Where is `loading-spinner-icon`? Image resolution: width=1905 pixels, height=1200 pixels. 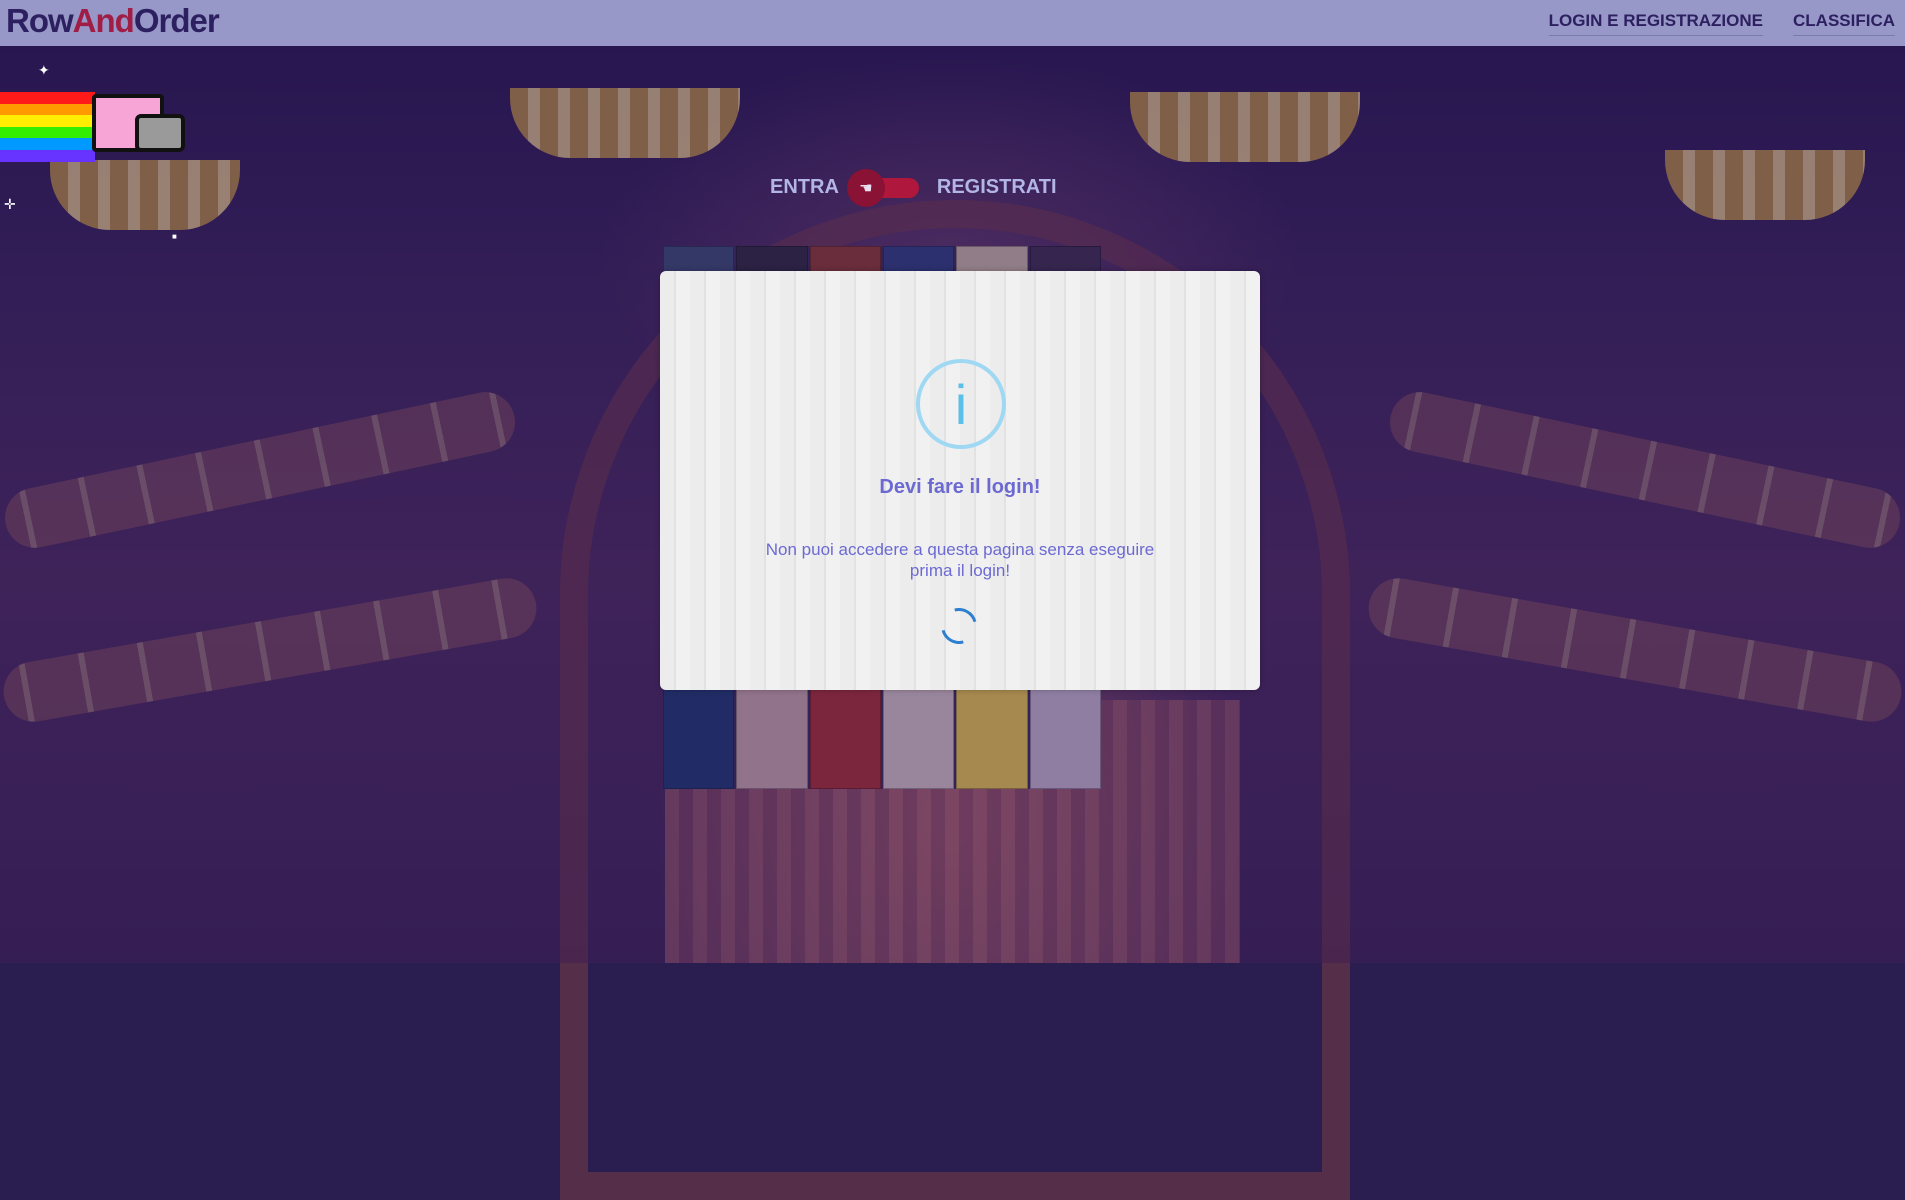
loading-spinner-icon is located at coordinates (959, 626).